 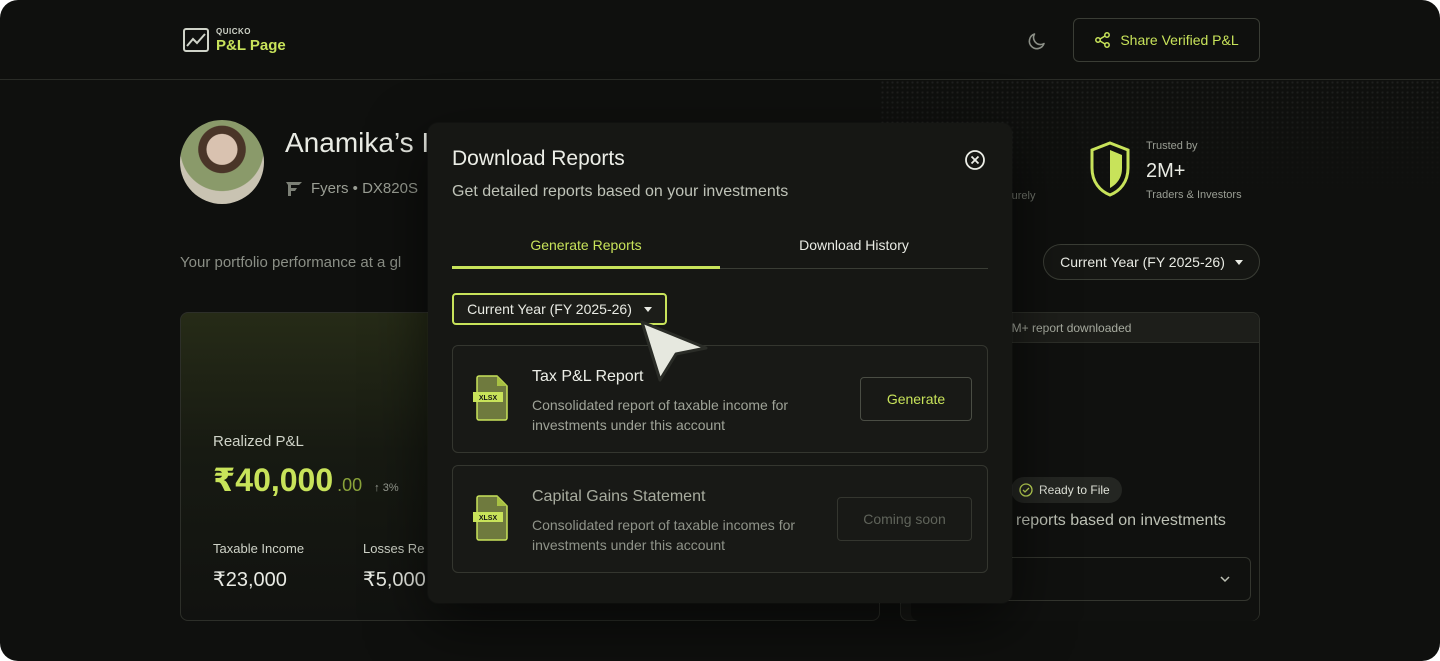 What do you see at coordinates (1142, 262) in the screenshot?
I see `year-filter-label: Current Year (FY 2025-26)` at bounding box center [1142, 262].